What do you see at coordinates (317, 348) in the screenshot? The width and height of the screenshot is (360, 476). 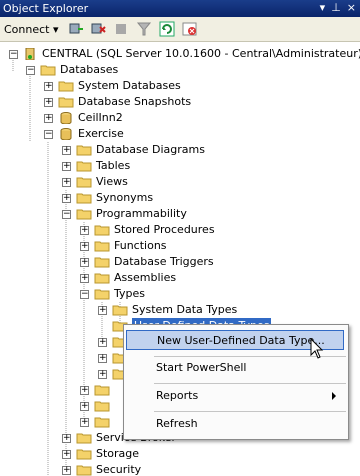 I see `mouse-cursor-icon` at bounding box center [317, 348].